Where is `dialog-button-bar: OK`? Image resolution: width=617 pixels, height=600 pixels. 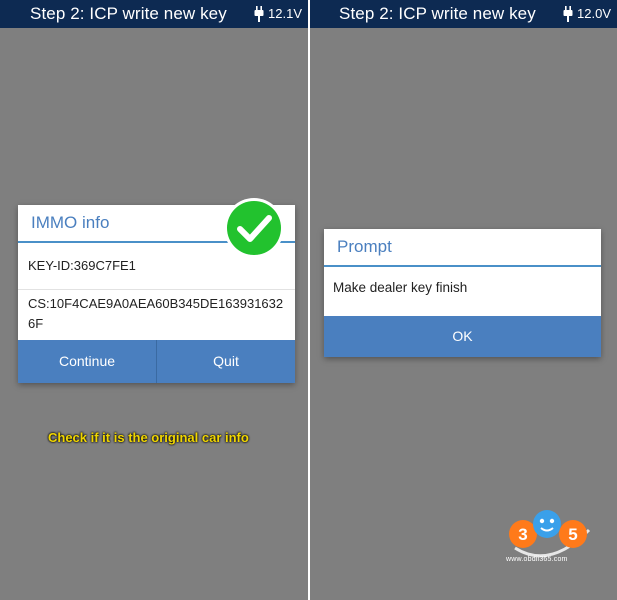
dialog-button-bar: OK is located at coordinates (462, 336).